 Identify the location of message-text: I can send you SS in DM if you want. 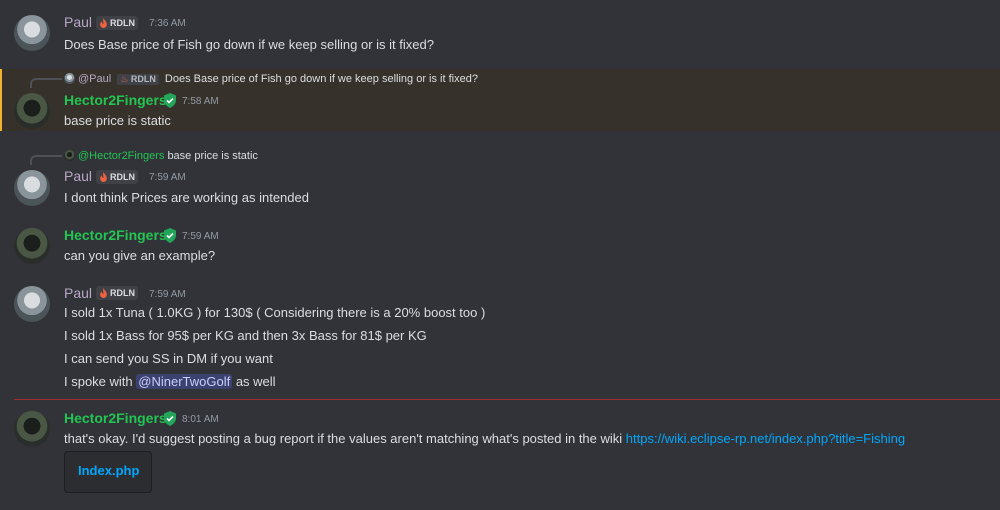
(168, 358).